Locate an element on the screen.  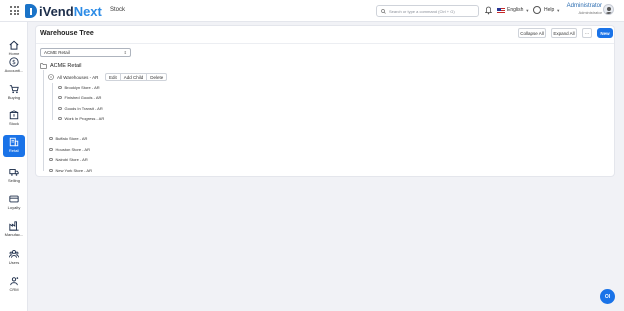
tree-root: ACME Retail is located at coordinates (60, 66).